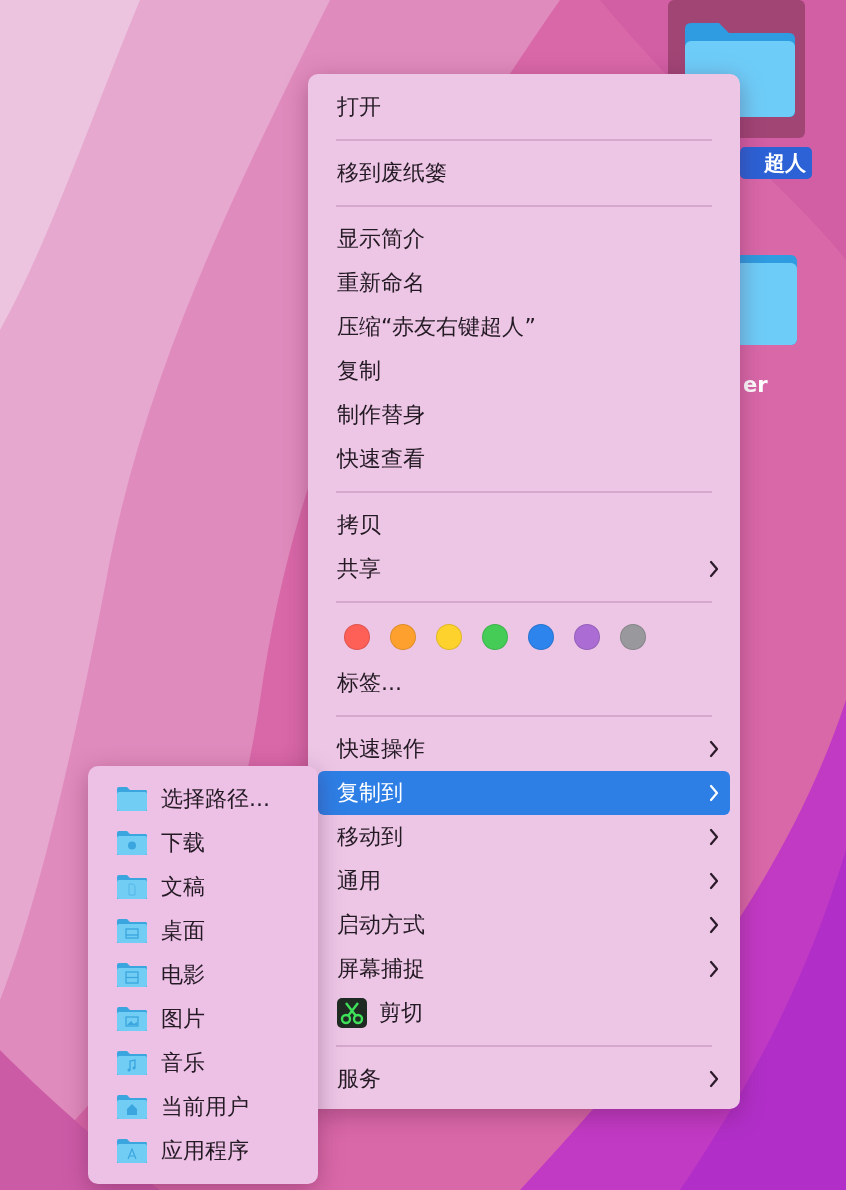  Describe the element at coordinates (203, 1151) in the screenshot. I see `menu-item: 应用程序` at that location.